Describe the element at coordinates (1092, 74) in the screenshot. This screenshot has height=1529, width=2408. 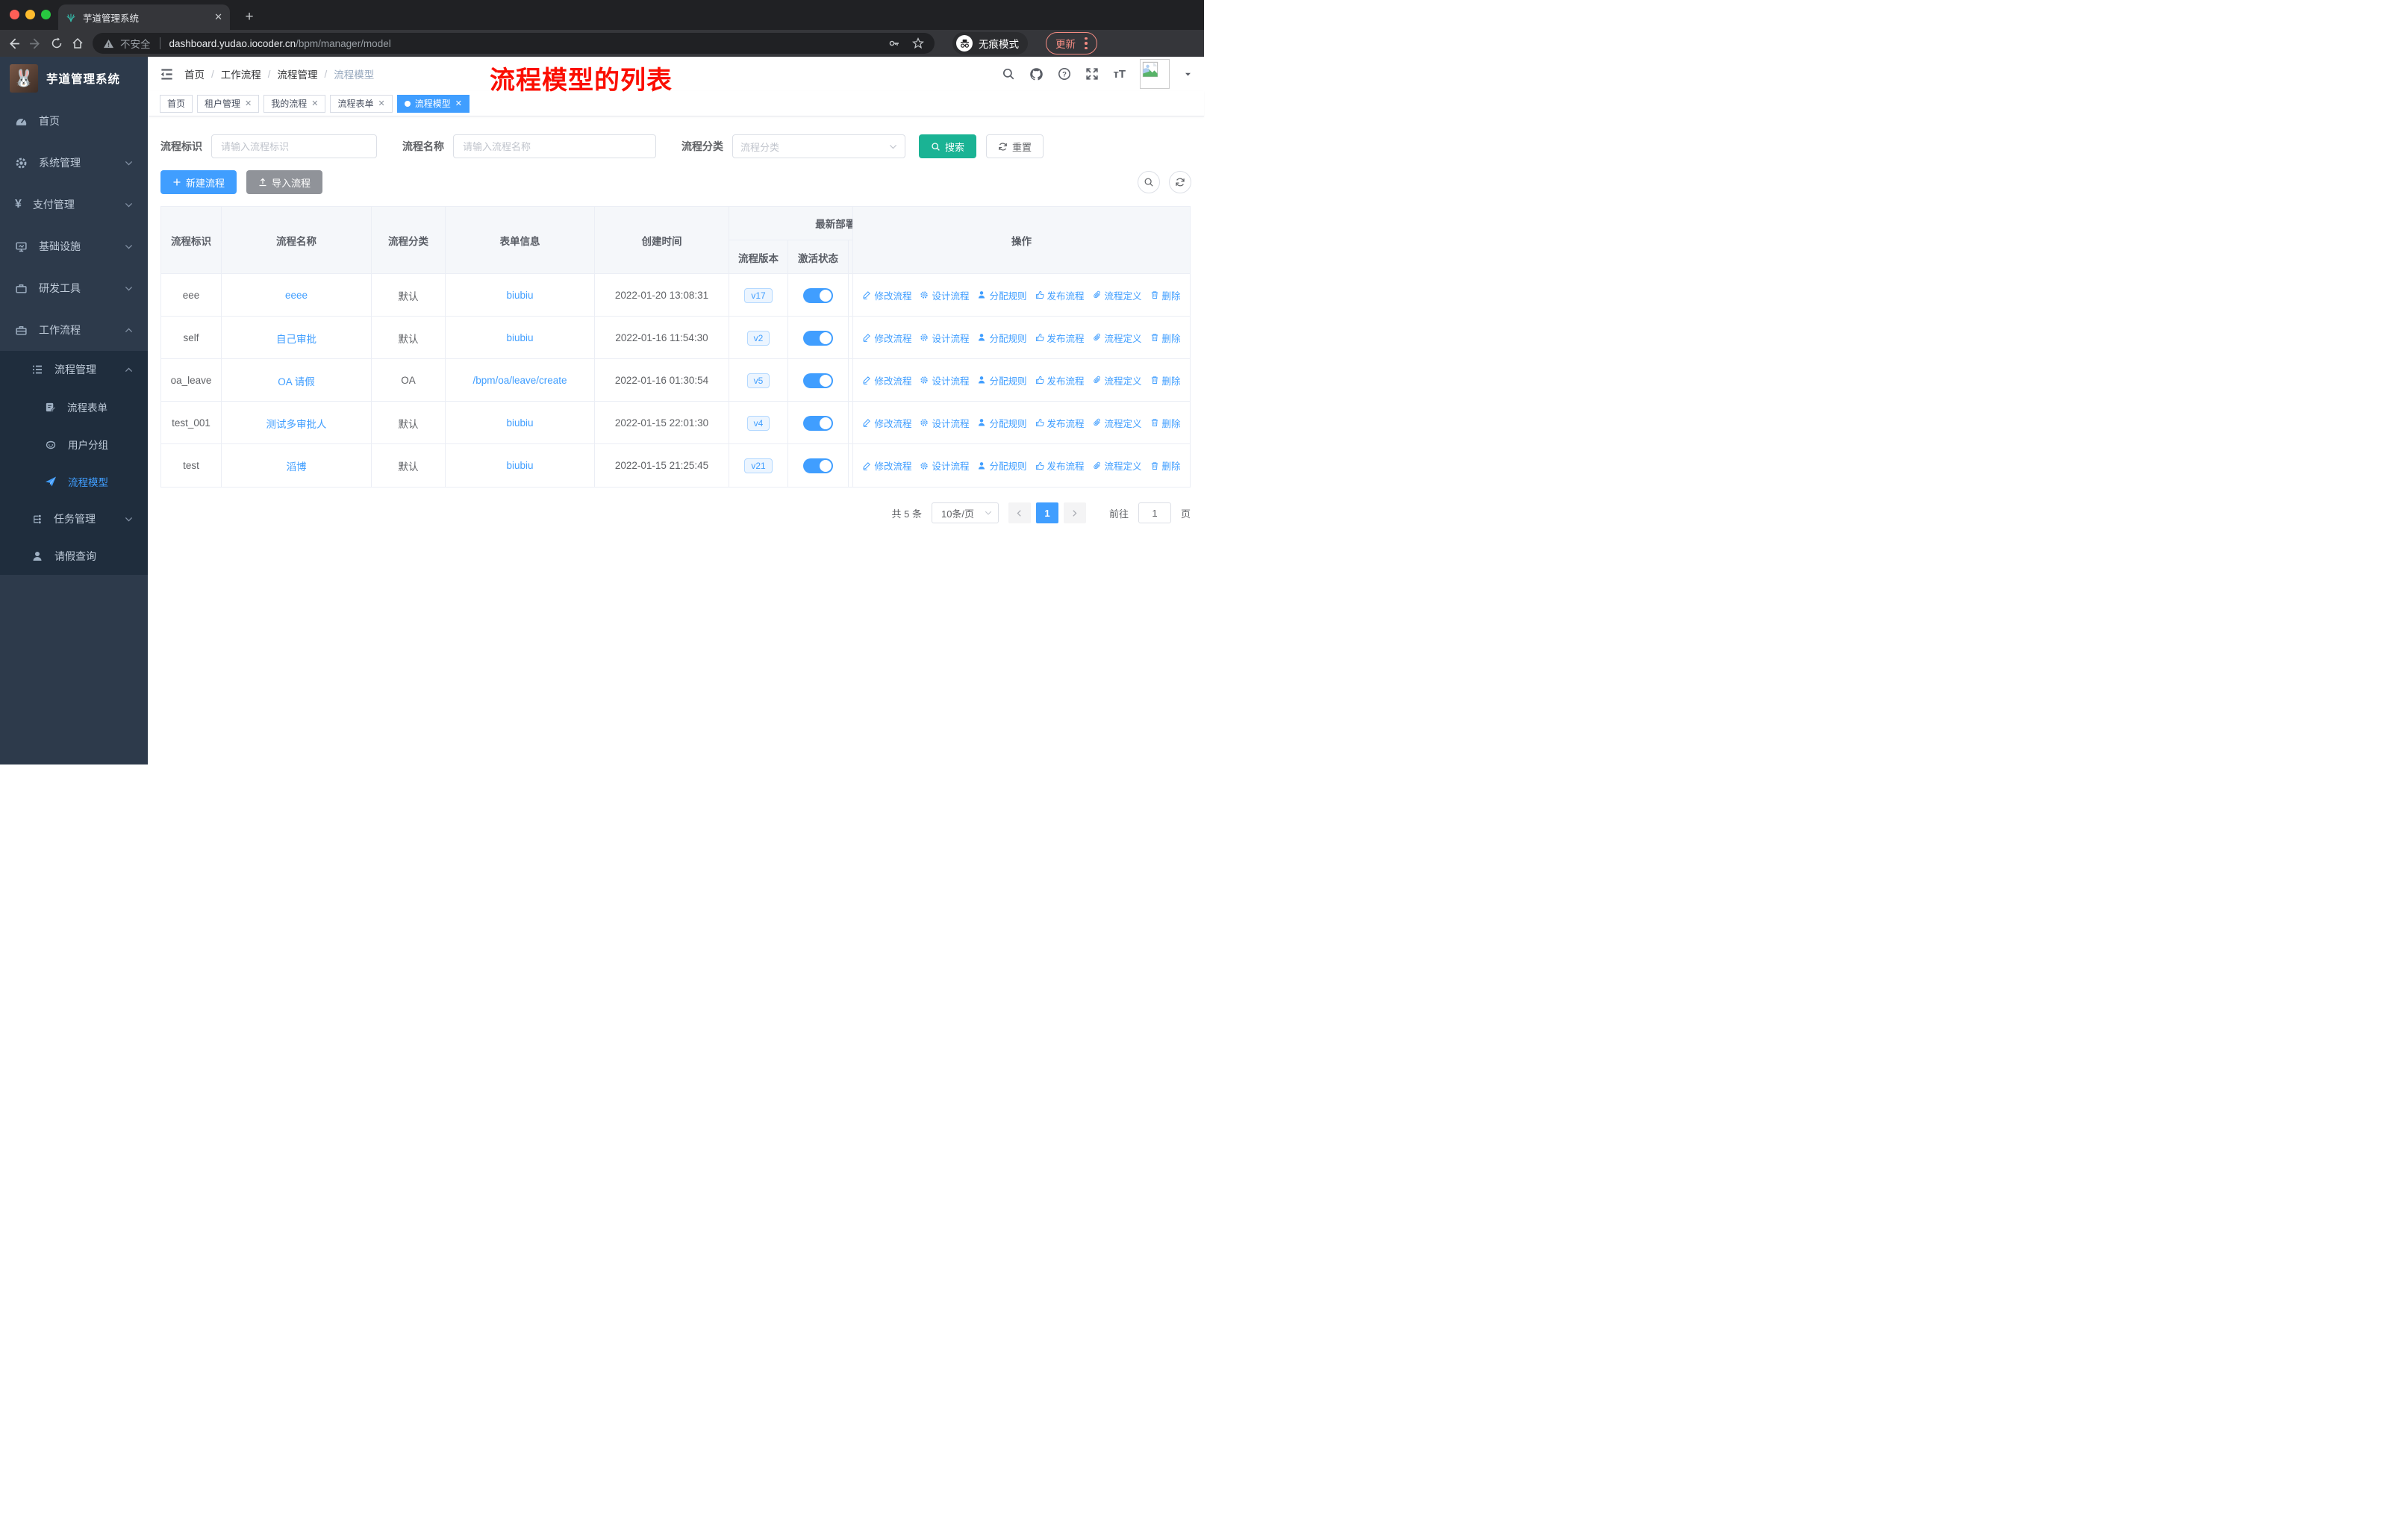
I see `fullscreen-icon` at that location.